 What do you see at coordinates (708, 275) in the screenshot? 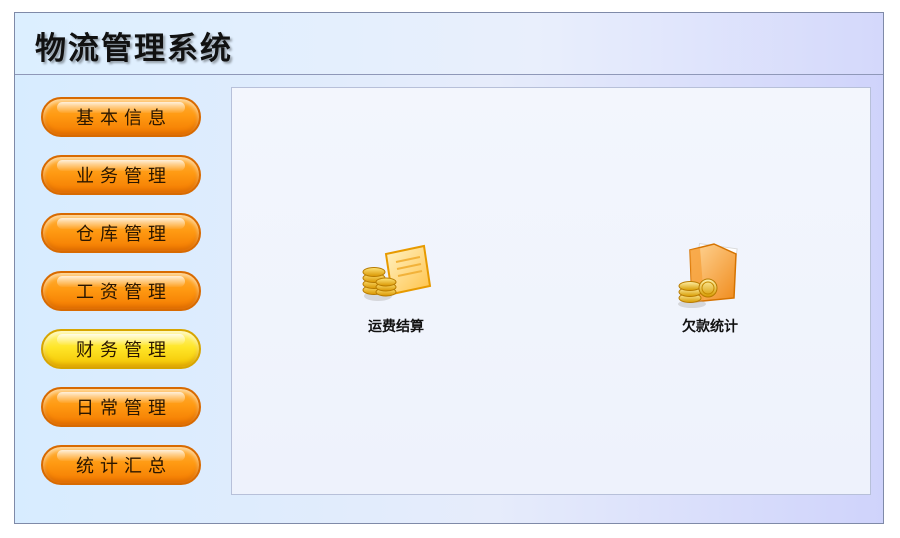
I see `folder-coins-icon` at bounding box center [708, 275].